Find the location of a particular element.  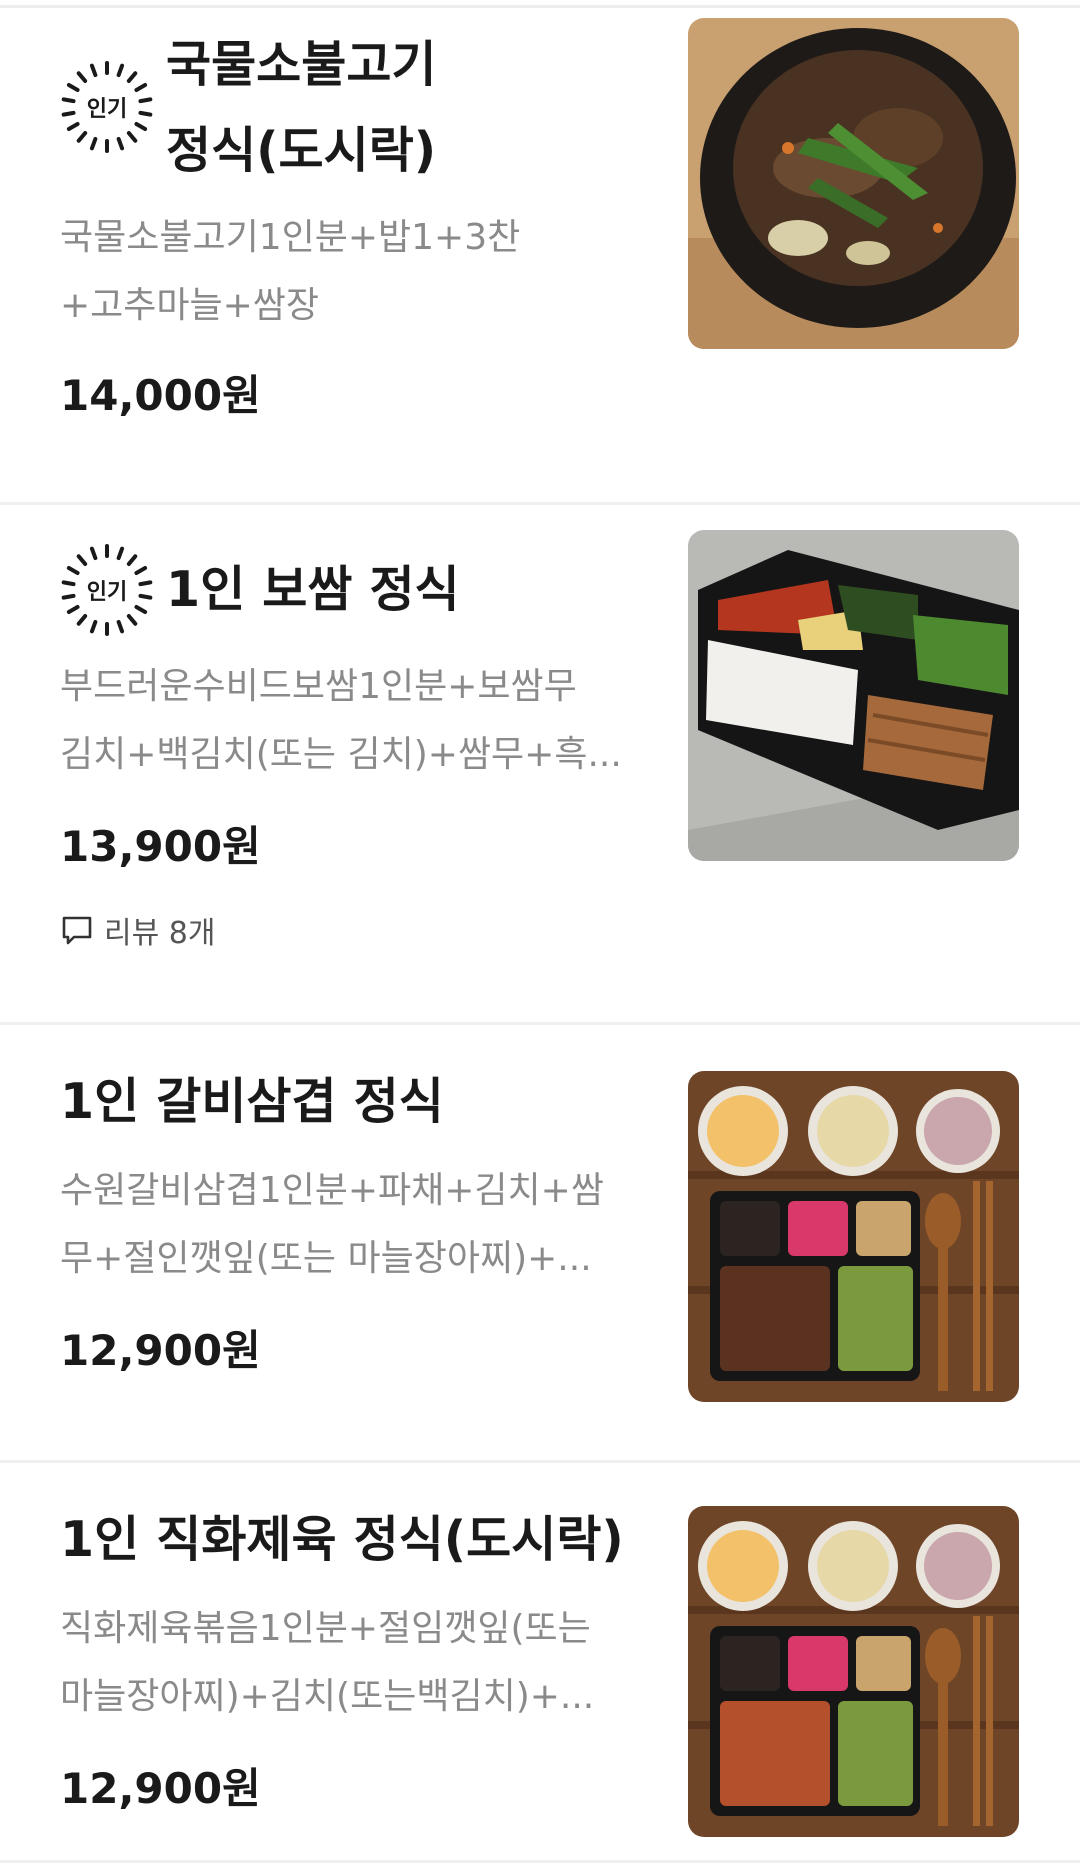

menu-description-line: 부드러운수비드보쌈1인분+보쌈무 is located at coordinates (318, 686).